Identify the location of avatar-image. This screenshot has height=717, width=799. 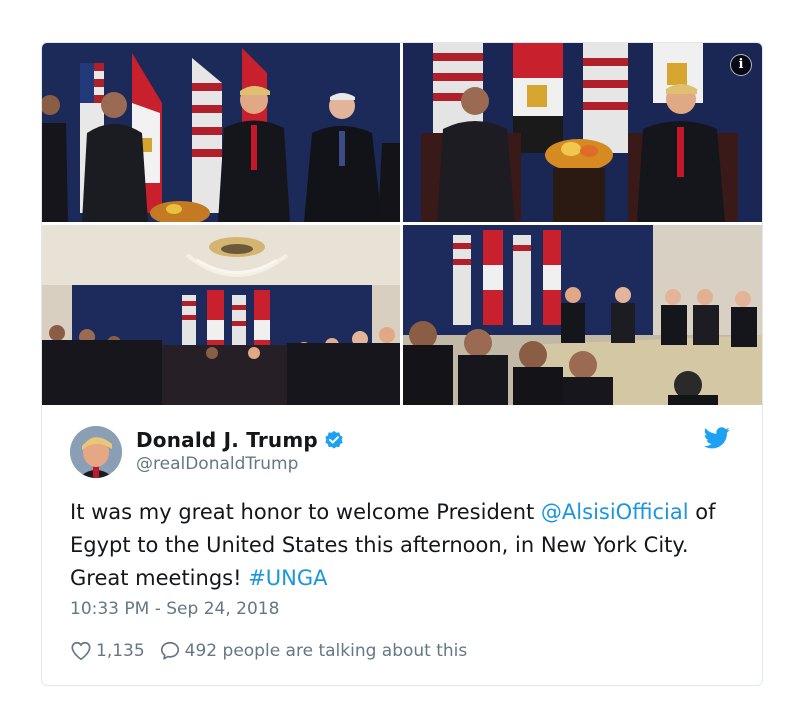
(96, 452).